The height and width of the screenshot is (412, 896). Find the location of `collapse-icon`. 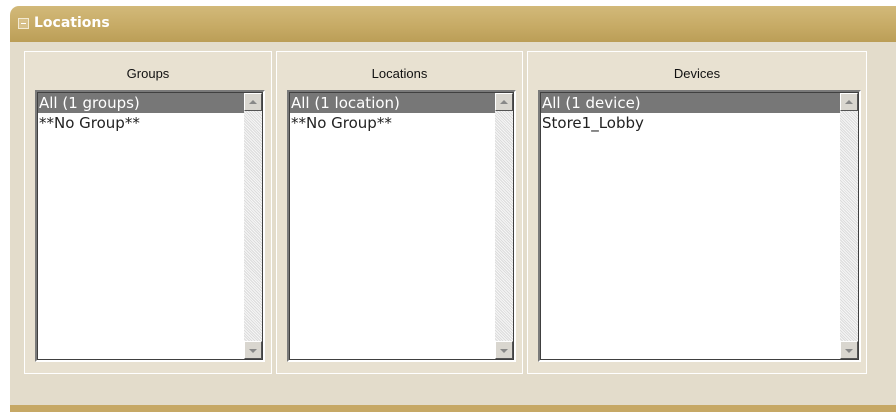

collapse-icon is located at coordinates (23, 23).